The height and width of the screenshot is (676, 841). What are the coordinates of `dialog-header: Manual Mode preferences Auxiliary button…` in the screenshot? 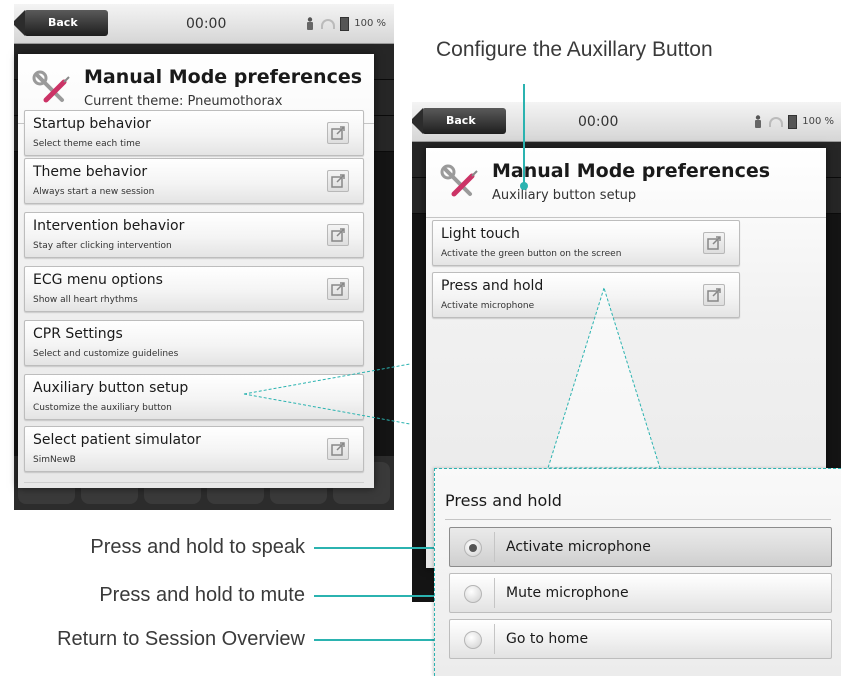 It's located at (626, 183).